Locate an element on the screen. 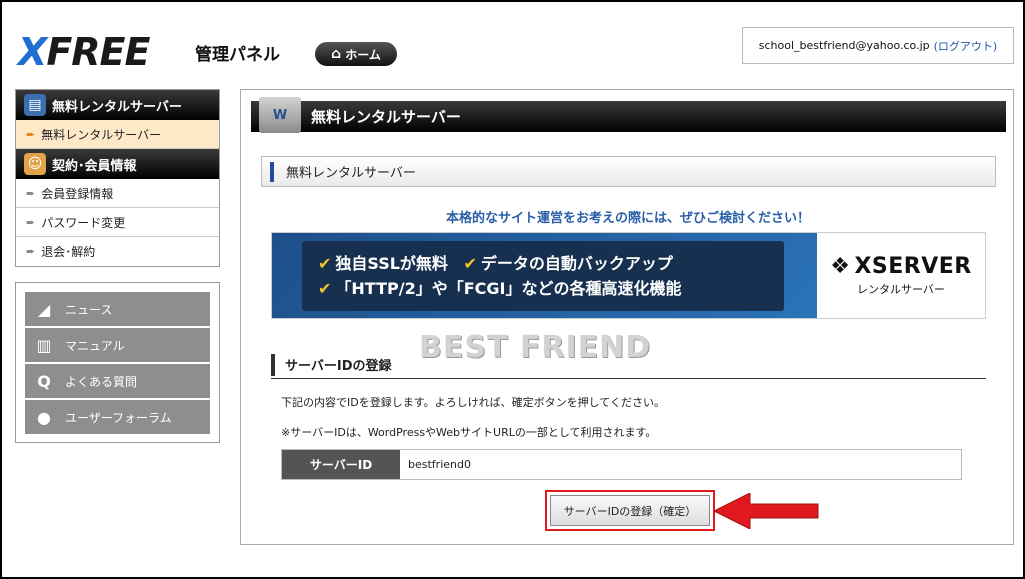  xfree-logo: XFREE is located at coordinates (84, 52).